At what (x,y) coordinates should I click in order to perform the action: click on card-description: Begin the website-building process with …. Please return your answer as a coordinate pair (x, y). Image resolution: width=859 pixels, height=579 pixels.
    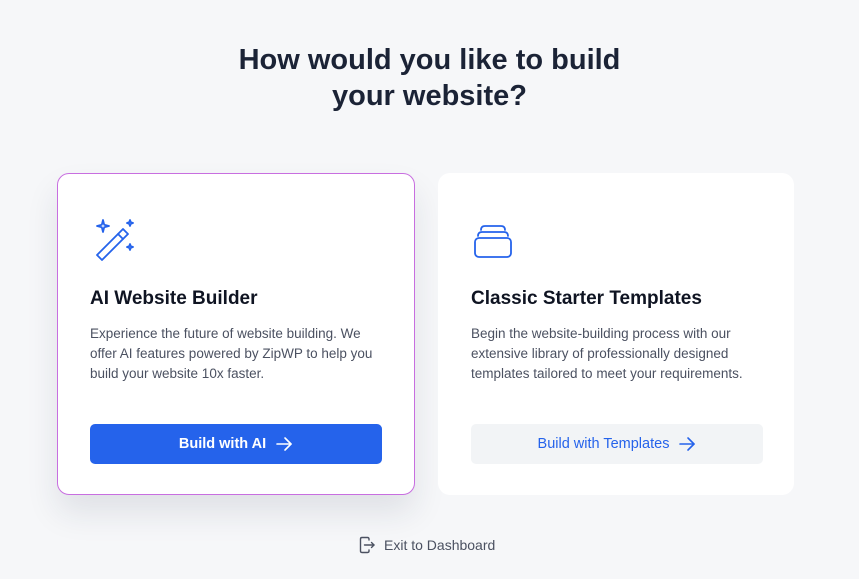
    Looking at the image, I should click on (607, 353).